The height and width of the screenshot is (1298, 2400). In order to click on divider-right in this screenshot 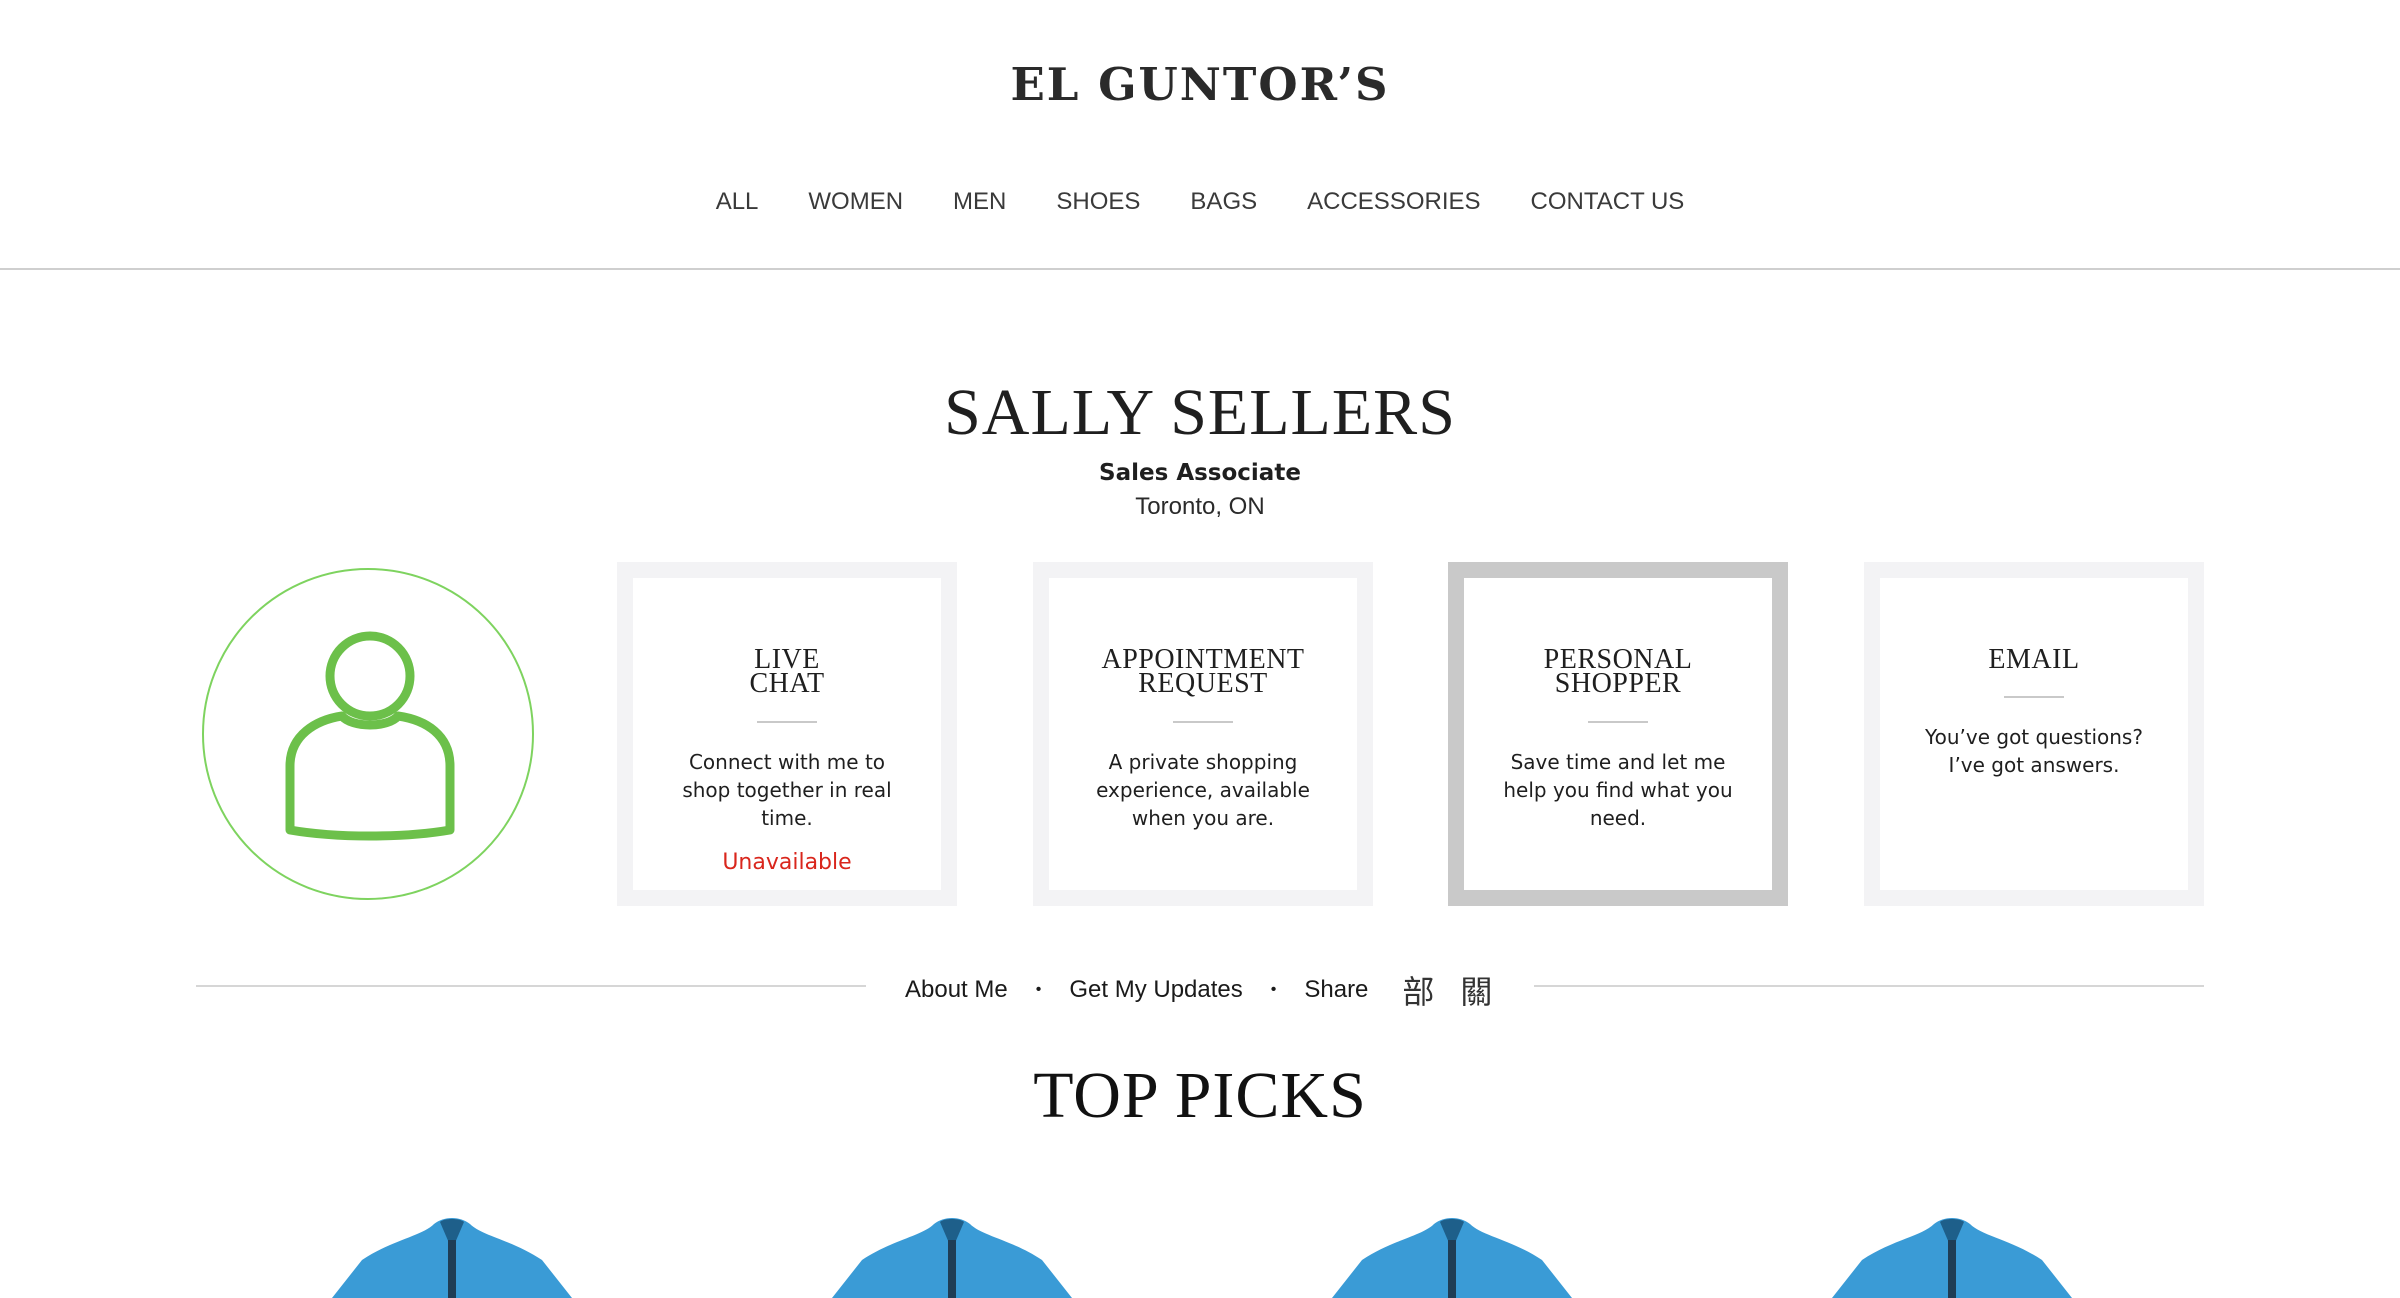, I will do `click(1869, 986)`.